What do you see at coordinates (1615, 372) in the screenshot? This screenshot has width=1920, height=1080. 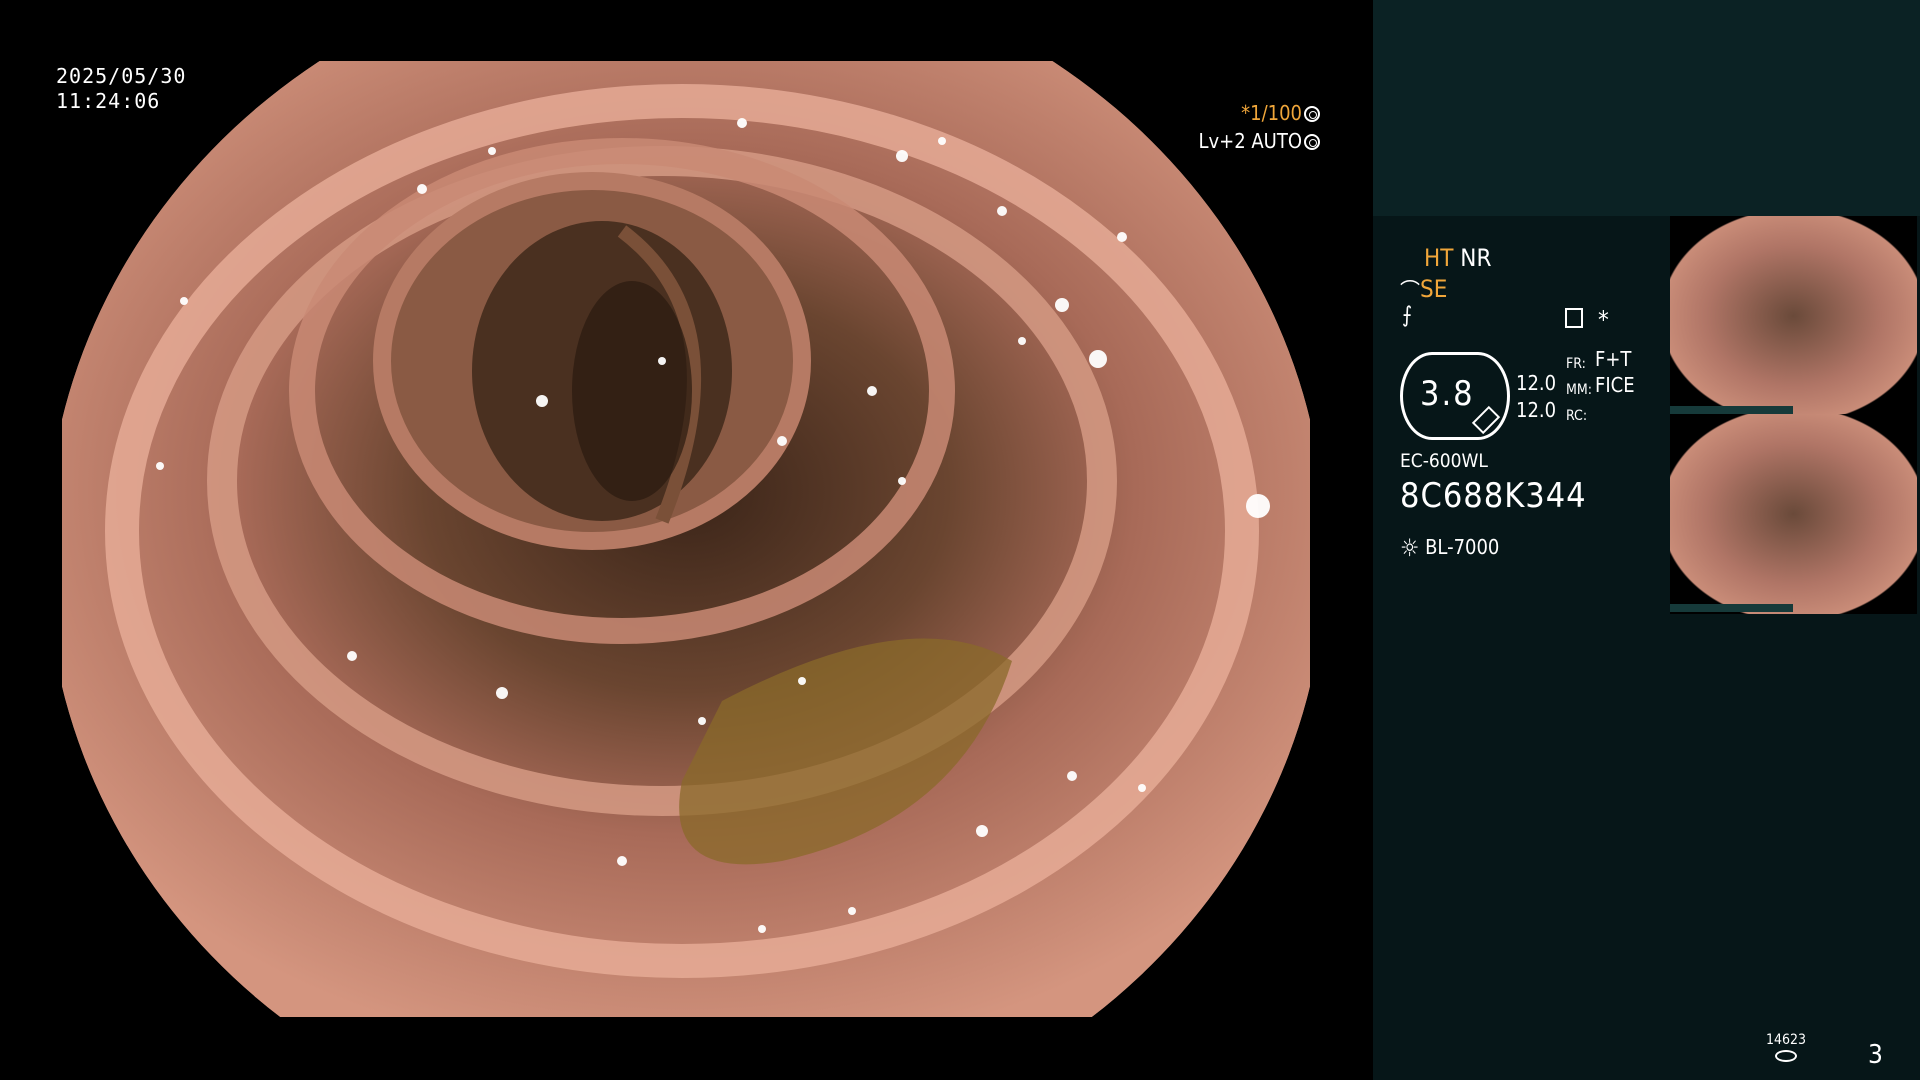 I see `mode-values: F+T FICE` at bounding box center [1615, 372].